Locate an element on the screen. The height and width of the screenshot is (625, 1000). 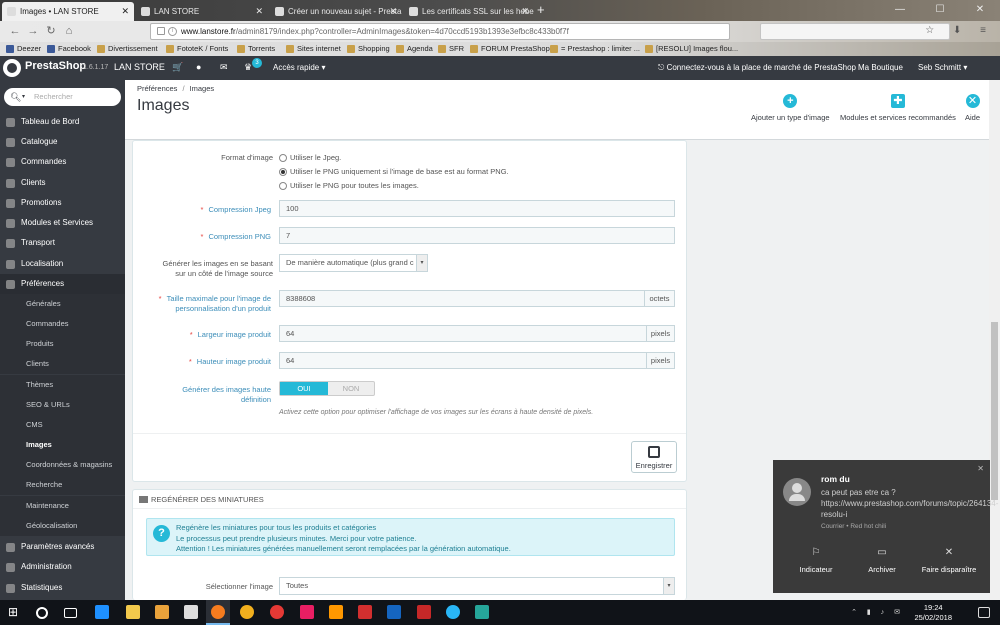
page-scrollbar is located at coordinates (994, 340).